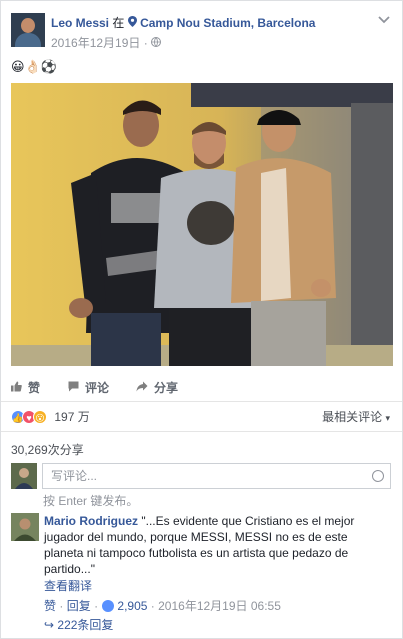  I want to click on share-button: 分享, so click(157, 387).